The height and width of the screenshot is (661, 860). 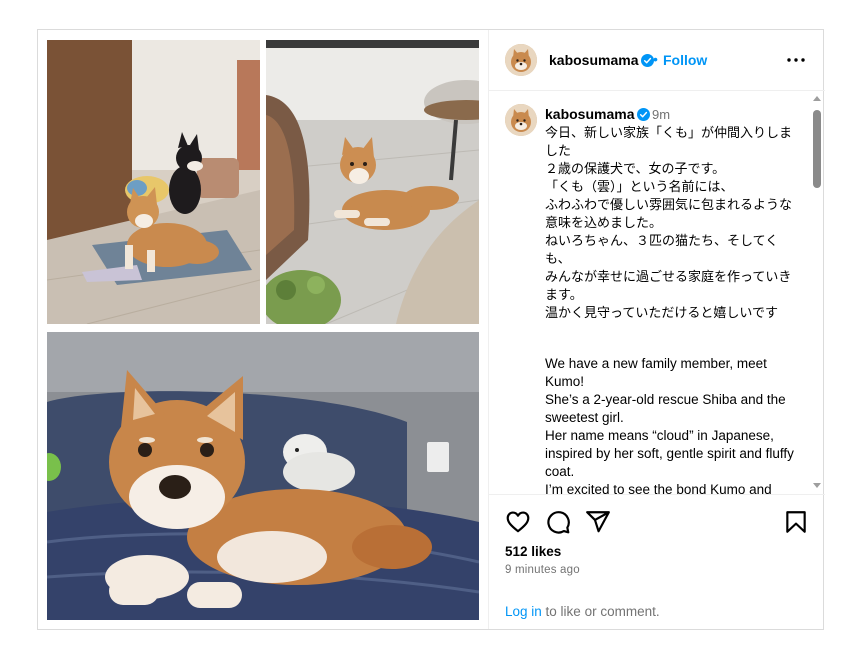 I want to click on more-options-button, so click(x=796, y=60).